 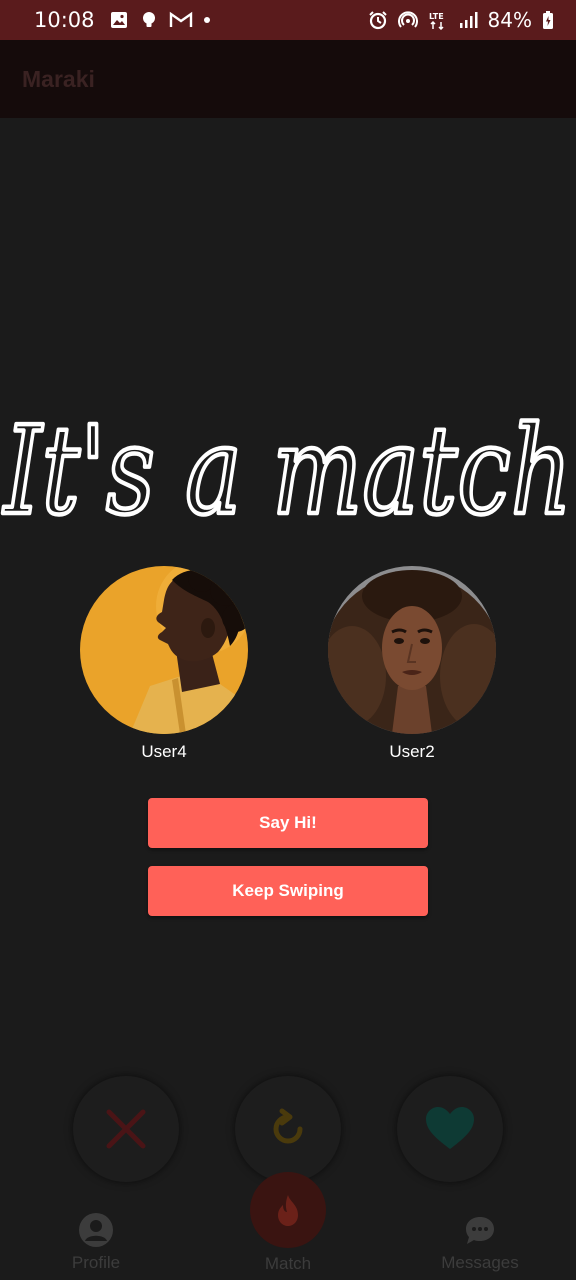 I want to click on gmail-icon, so click(x=180, y=19).